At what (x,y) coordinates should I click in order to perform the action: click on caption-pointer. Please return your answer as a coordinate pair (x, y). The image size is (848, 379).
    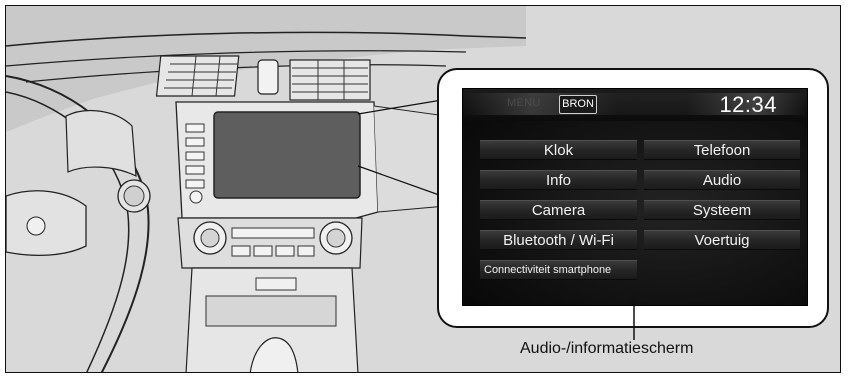
    Looking at the image, I should click on (634, 317).